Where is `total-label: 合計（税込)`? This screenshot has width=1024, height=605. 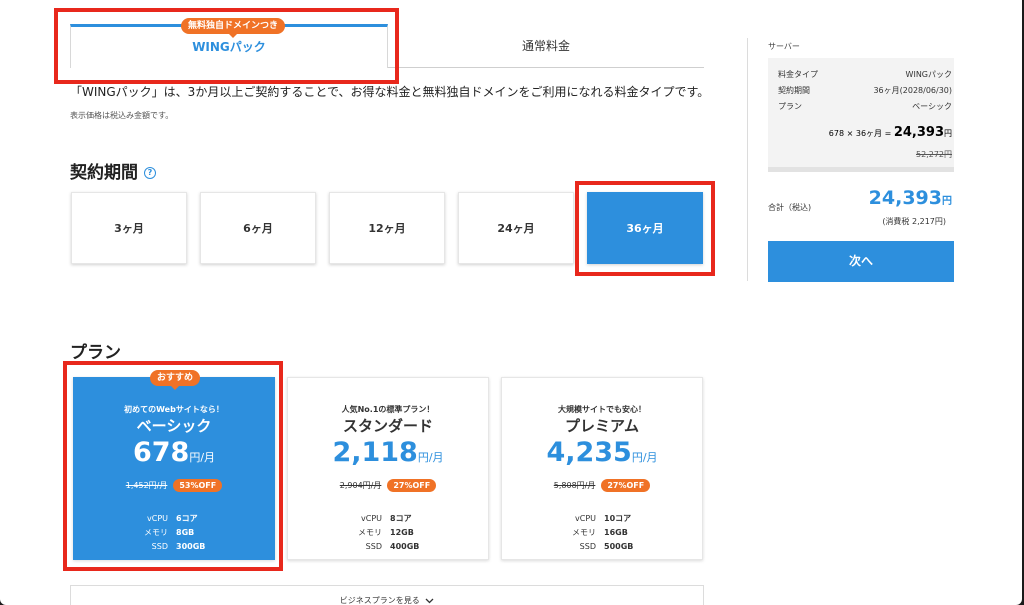
total-label: 合計（税込) is located at coordinates (790, 207).